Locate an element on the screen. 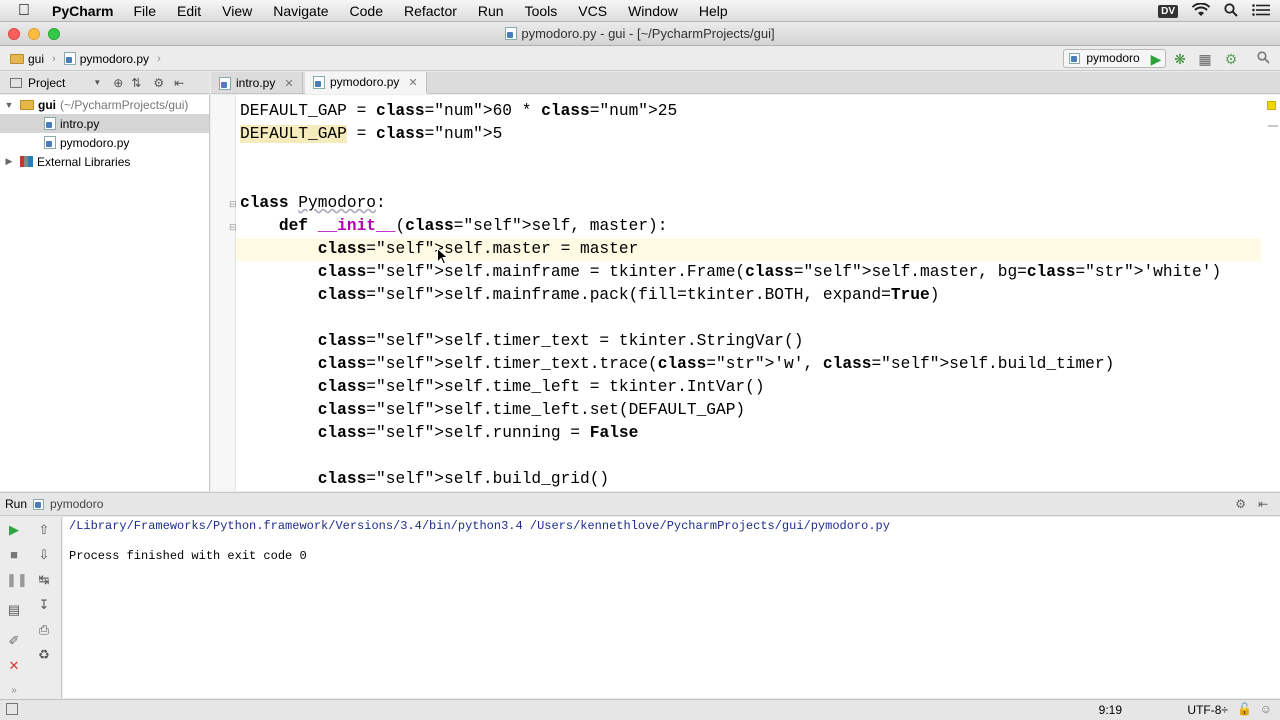  app-menu: PyCharm is located at coordinates (82, 11).